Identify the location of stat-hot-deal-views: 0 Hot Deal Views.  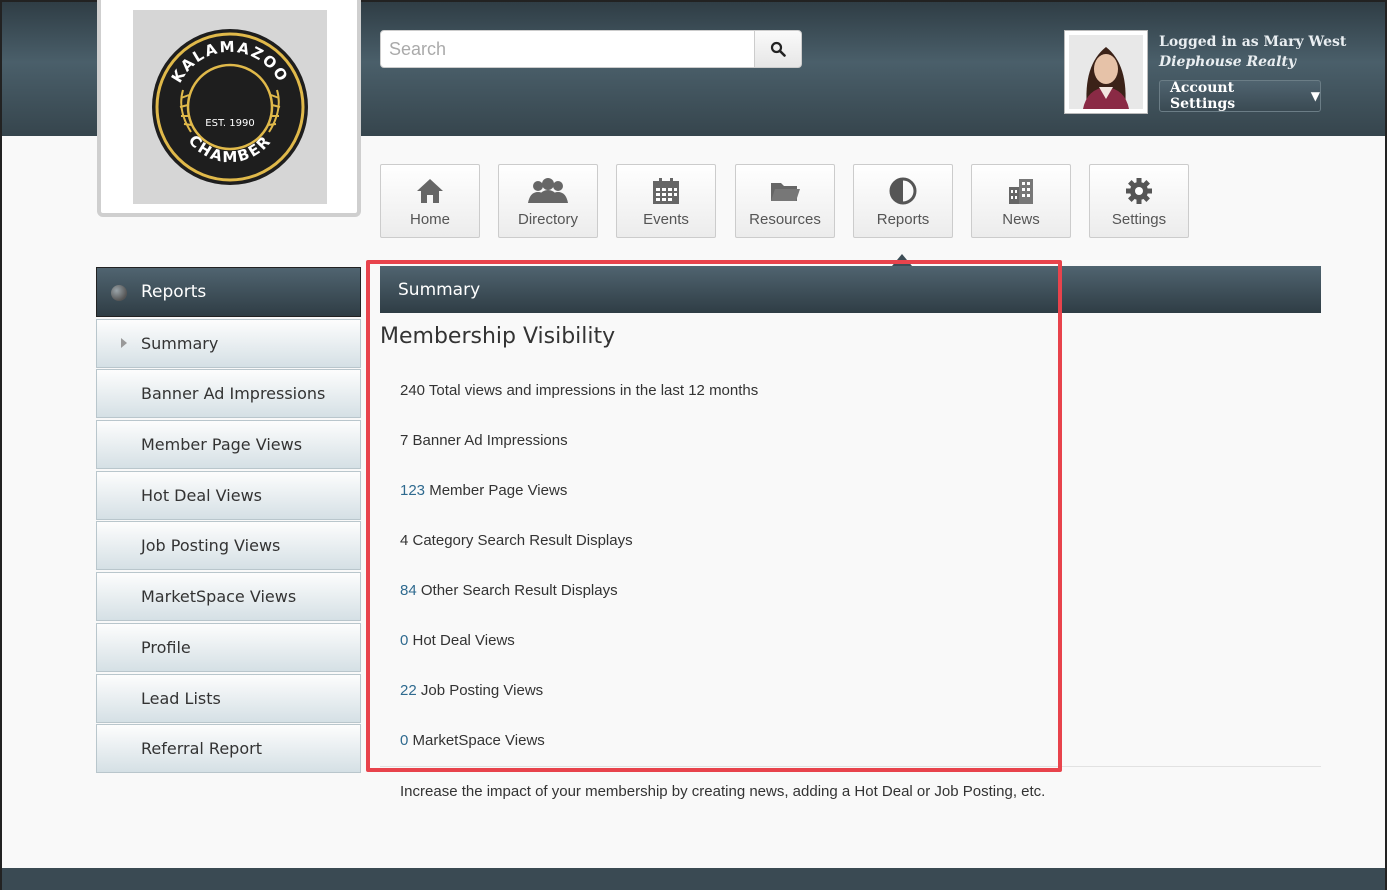
(457, 640).